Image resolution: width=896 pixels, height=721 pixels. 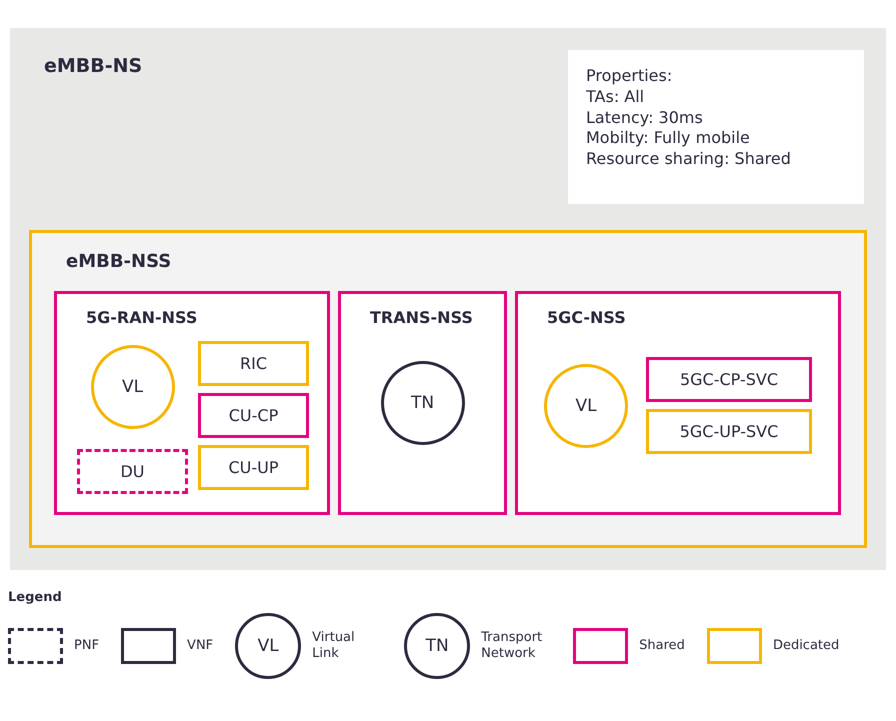 I want to click on vnf-box: 5GC-UP-SVC, so click(x=729, y=431).